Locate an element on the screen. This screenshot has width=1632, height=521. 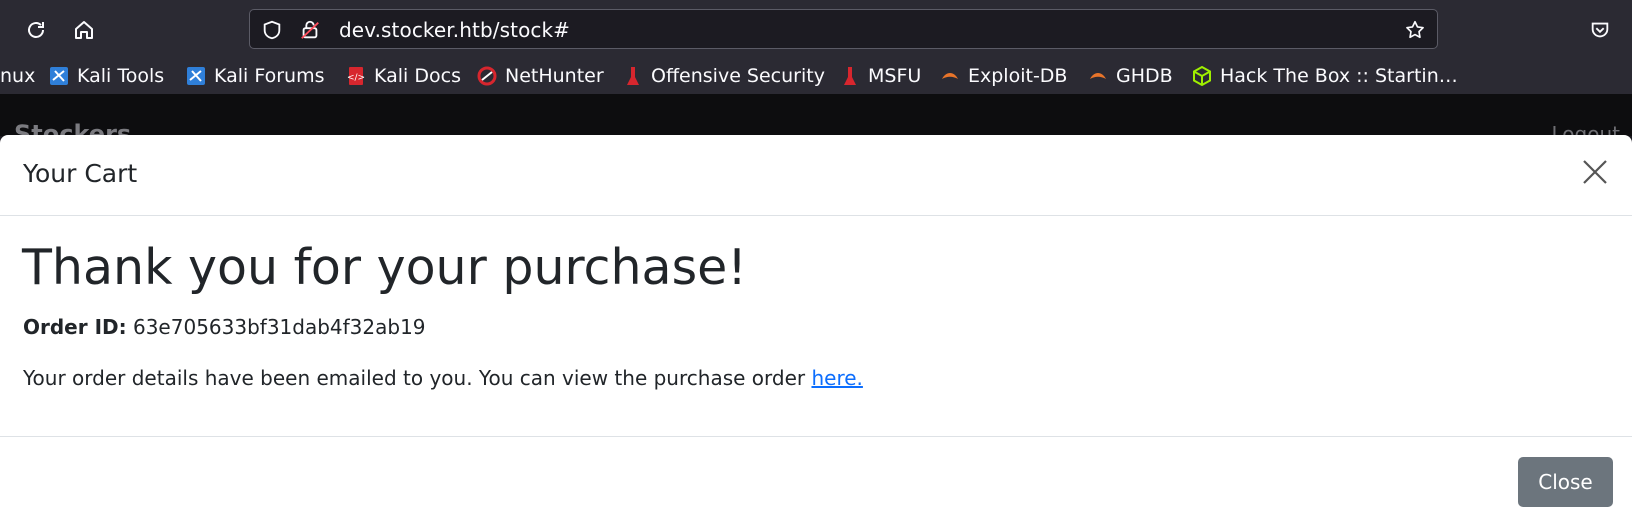
ghdb-icon is located at coordinates (1098, 76).